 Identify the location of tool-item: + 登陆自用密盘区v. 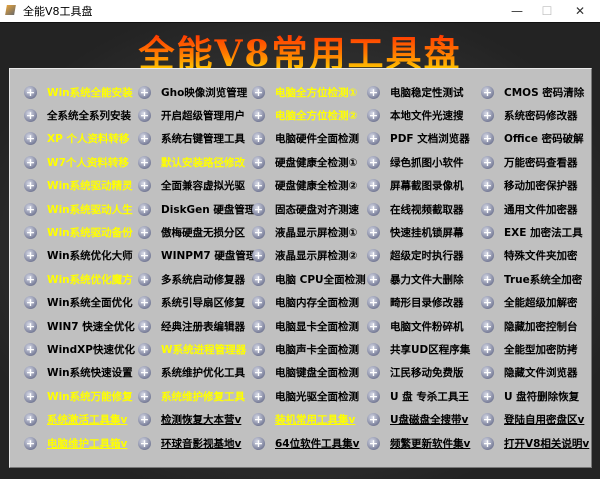
(532, 420).